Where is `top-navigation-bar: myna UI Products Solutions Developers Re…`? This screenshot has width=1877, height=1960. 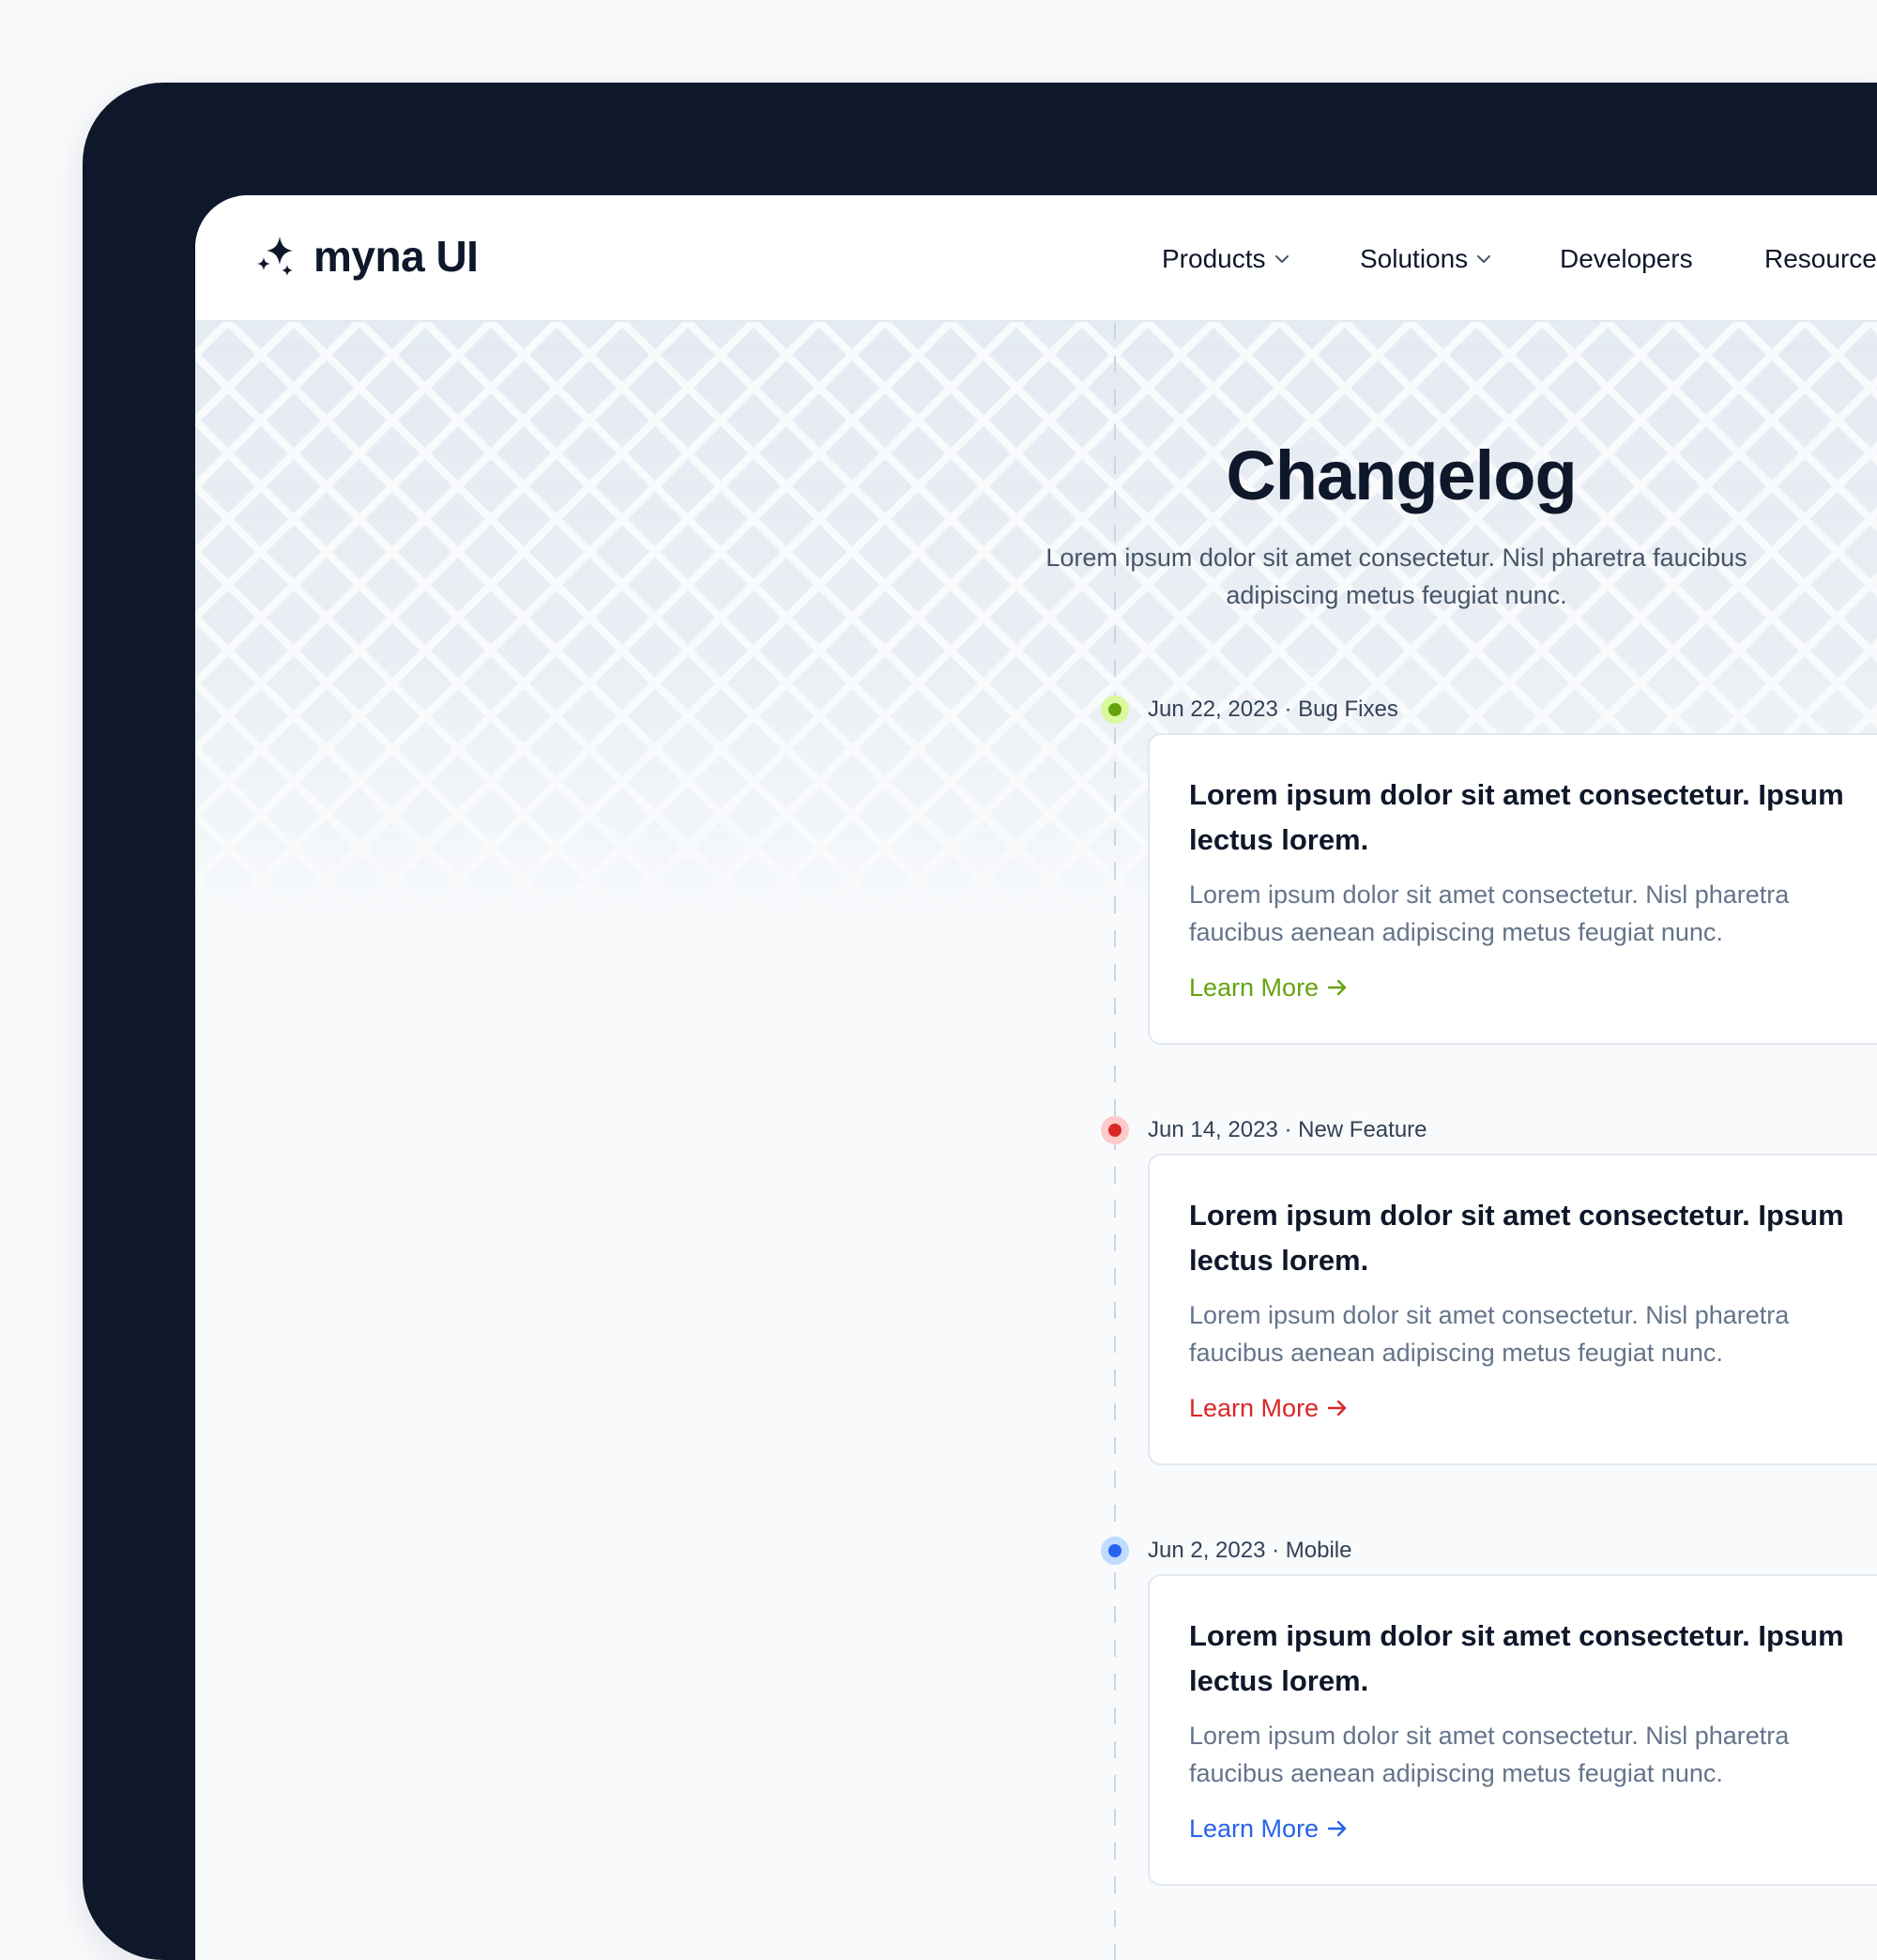
top-navigation-bar: myna UI Products Solutions Developers Re… is located at coordinates (1036, 258).